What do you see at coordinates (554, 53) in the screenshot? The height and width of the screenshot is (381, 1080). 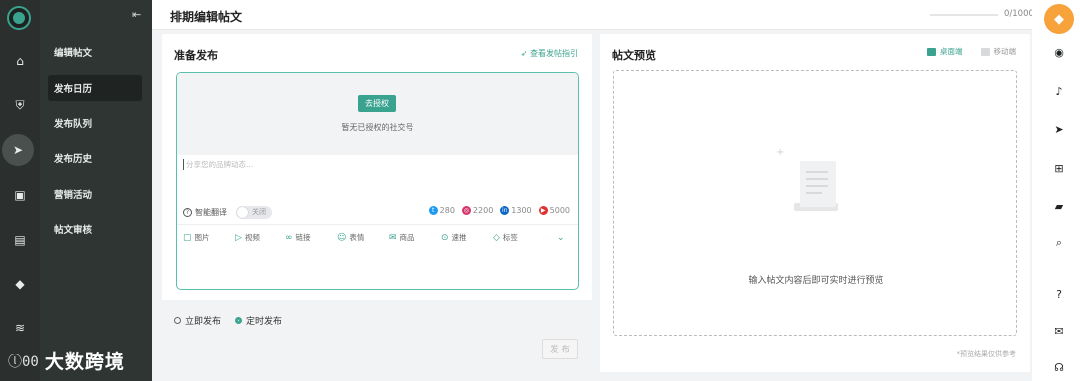 I see `posting-guide-label: 查看发帖指引` at bounding box center [554, 53].